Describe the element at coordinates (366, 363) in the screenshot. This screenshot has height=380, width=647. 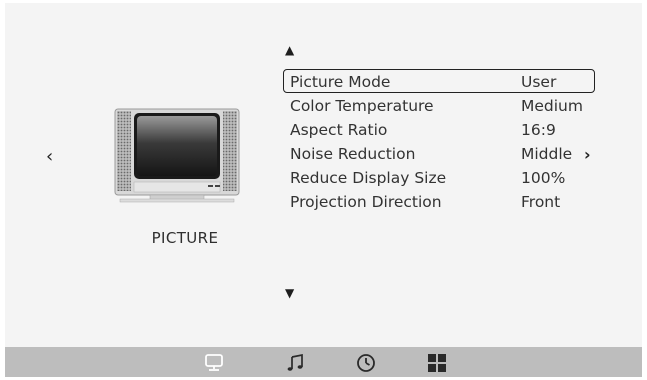
I see `clock-icon` at that location.